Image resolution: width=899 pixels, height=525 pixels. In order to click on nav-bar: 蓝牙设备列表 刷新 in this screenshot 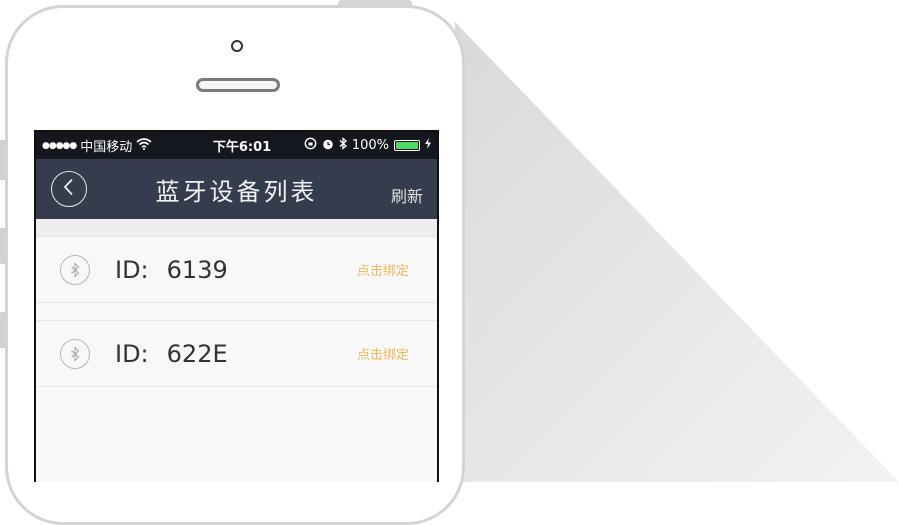, I will do `click(236, 189)`.